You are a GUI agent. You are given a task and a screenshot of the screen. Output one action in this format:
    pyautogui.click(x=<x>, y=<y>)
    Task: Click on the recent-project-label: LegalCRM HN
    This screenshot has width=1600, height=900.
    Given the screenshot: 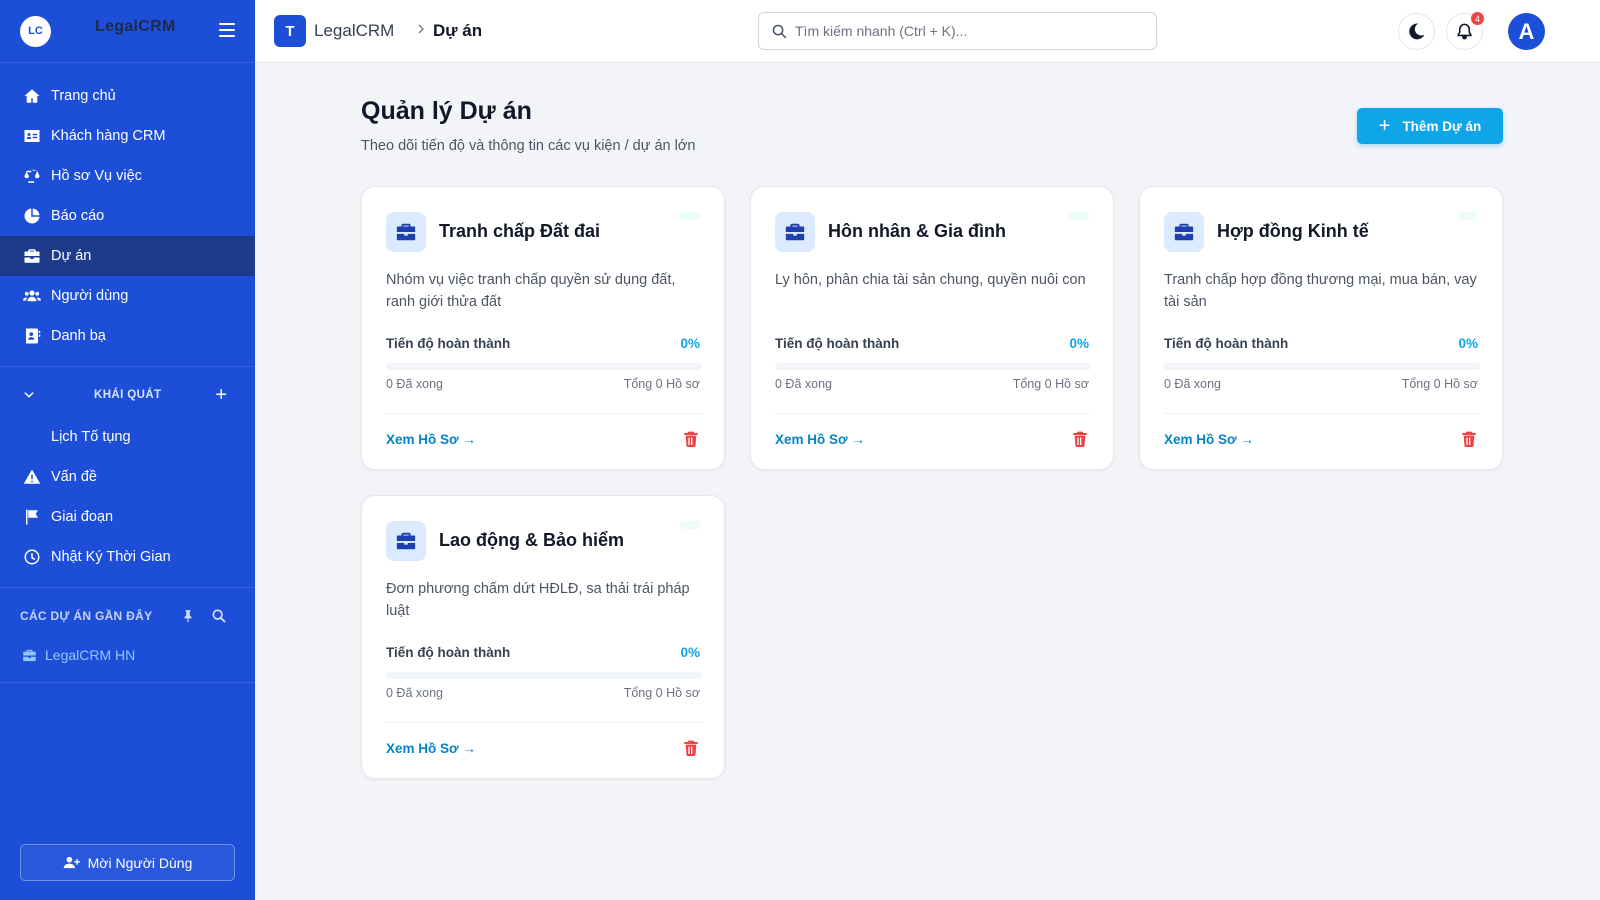 What is the action you would take?
    pyautogui.click(x=90, y=655)
    